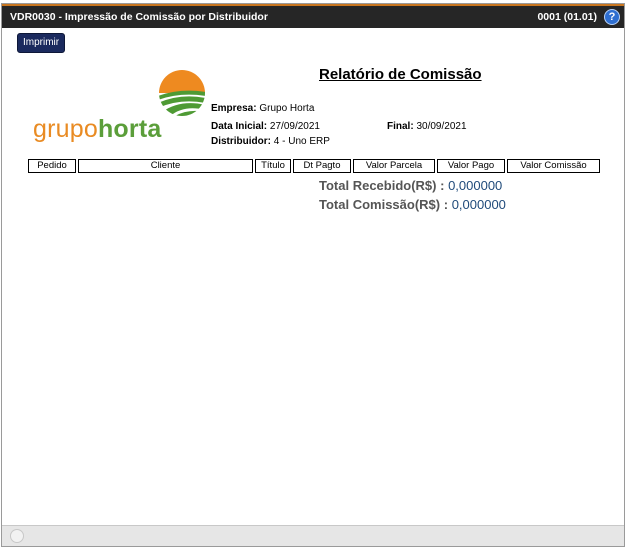 Image resolution: width=627 pixels, height=550 pixels. I want to click on data-inicial-value: 27/09/2021, so click(294, 126).